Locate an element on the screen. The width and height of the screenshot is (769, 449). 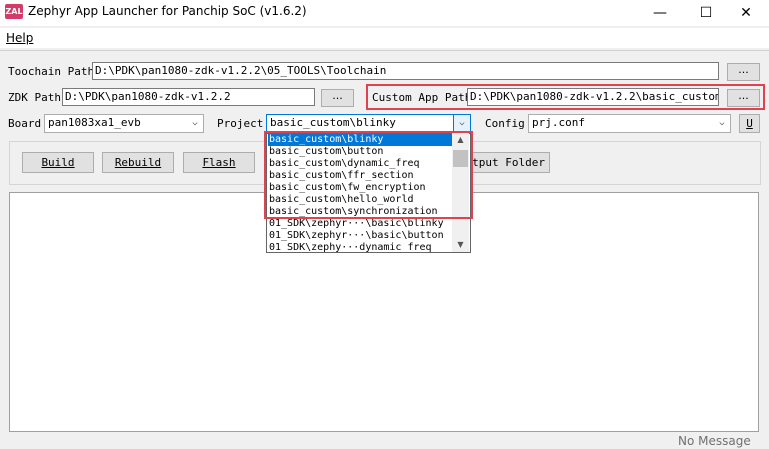
board-label: Board is located at coordinates (25, 123).